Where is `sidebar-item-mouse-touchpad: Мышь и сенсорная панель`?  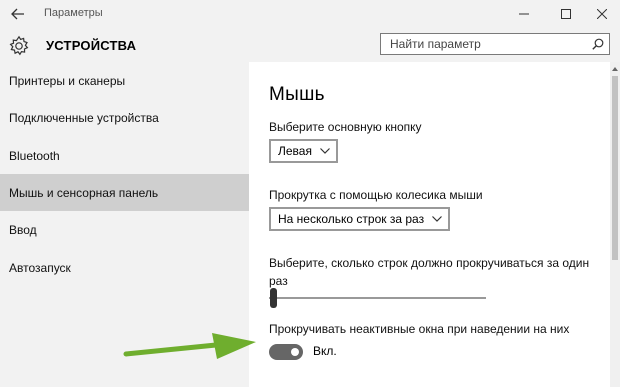 sidebar-item-mouse-touchpad: Мышь и сенсорная панель is located at coordinates (124, 192).